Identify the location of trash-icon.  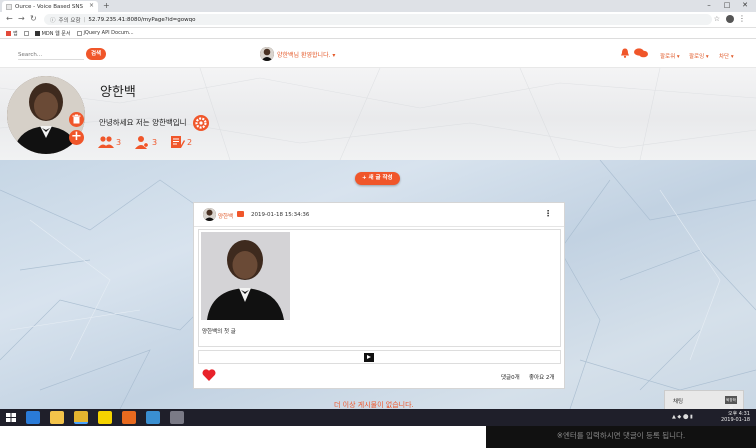
(76, 119).